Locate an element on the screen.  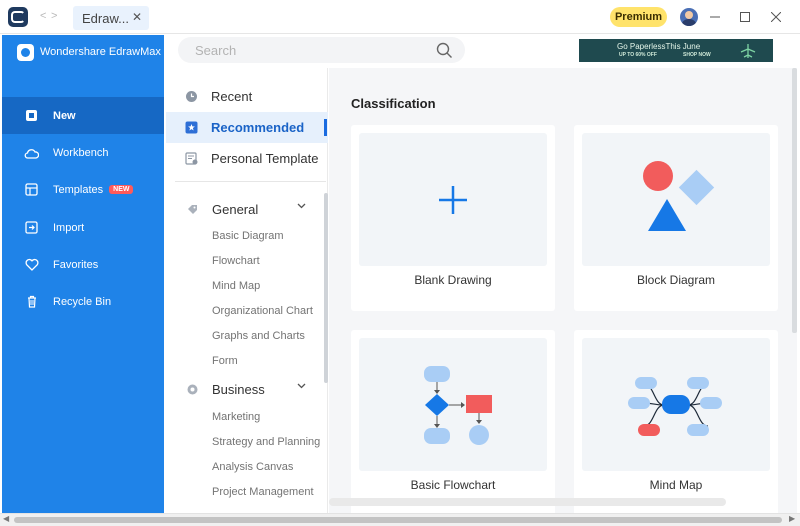
new-badge: NEW is located at coordinates (121, 189).